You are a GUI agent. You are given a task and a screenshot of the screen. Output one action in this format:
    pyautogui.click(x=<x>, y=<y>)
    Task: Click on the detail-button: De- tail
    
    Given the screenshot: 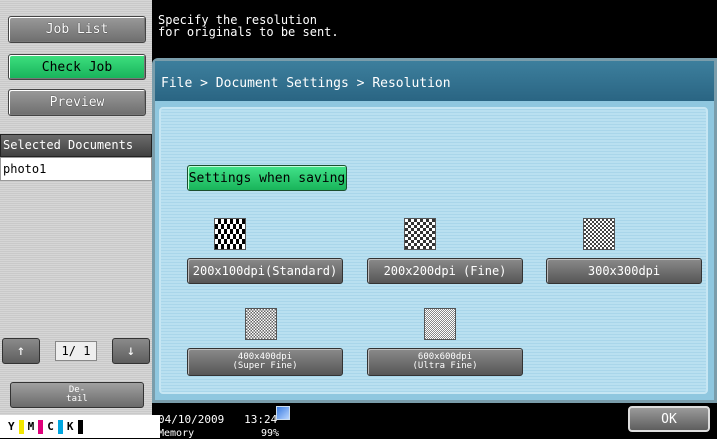 What is the action you would take?
    pyautogui.click(x=77, y=395)
    